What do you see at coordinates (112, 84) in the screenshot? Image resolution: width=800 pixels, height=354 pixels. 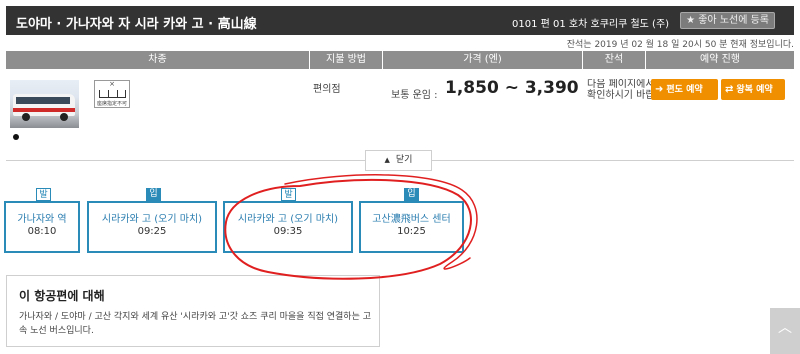 I see `seat-badge-mark: ×` at bounding box center [112, 84].